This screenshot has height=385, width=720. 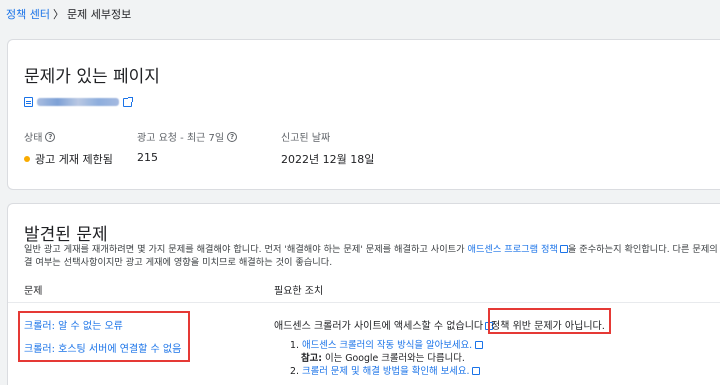 I want to click on page-url-link, so click(x=78, y=102).